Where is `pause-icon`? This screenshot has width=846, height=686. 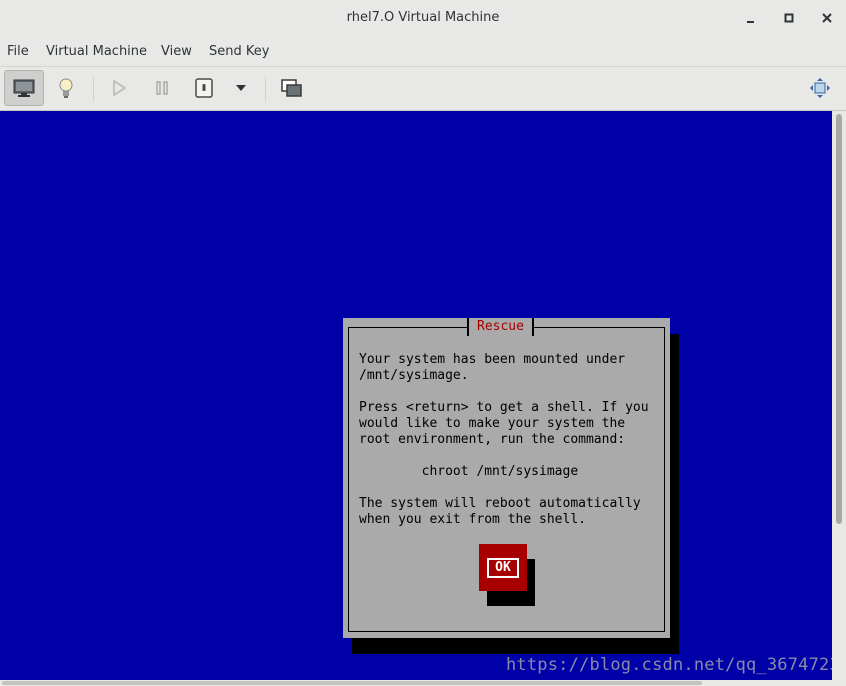 pause-icon is located at coordinates (162, 88).